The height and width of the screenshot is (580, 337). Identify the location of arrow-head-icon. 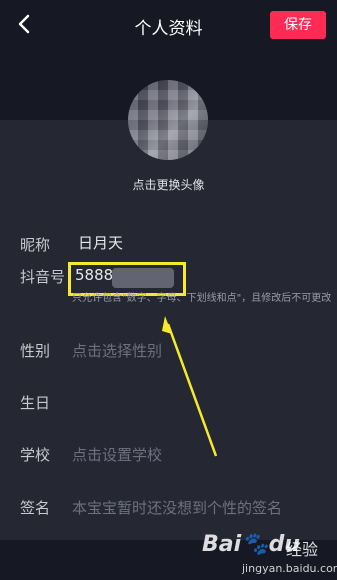
(167, 325).